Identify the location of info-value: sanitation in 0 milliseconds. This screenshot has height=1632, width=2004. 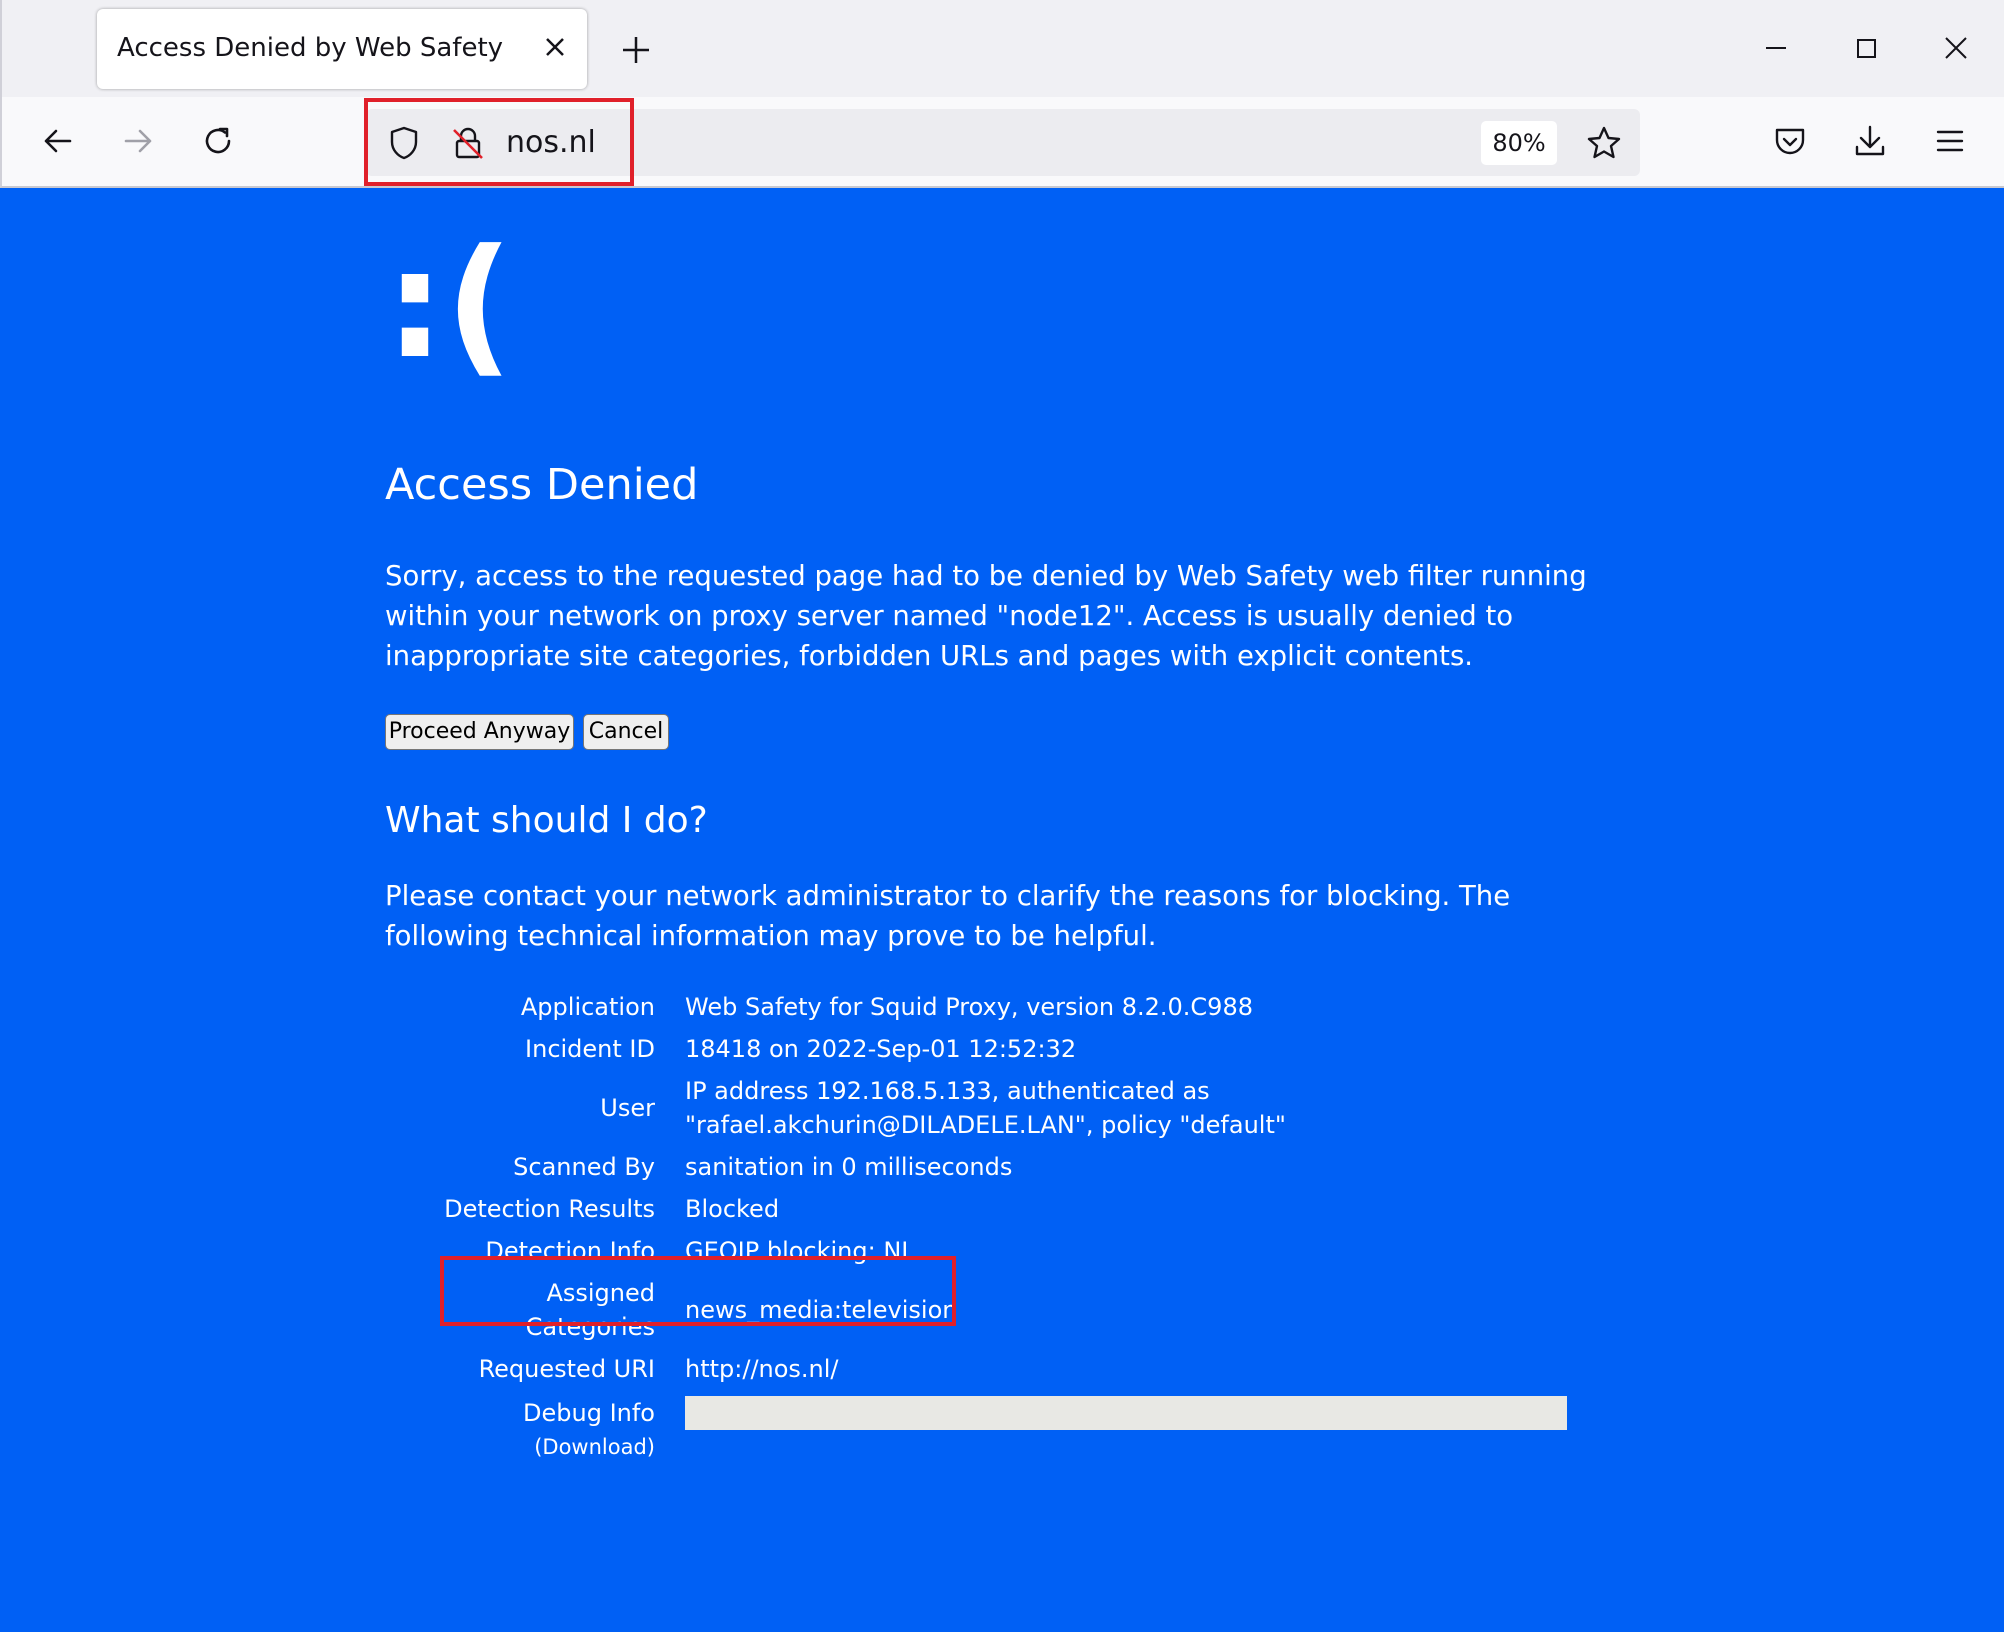
(849, 1167).